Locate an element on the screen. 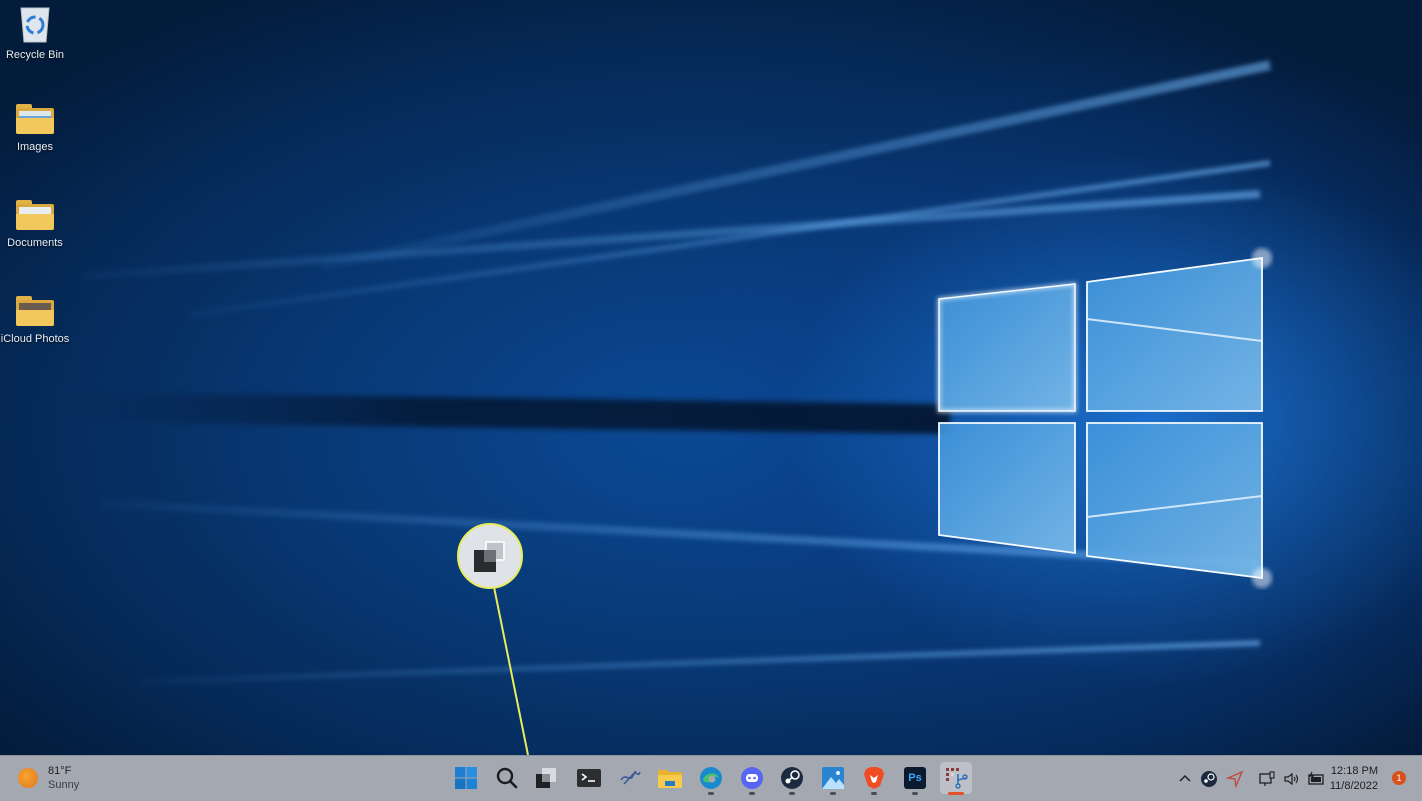 This screenshot has height=801, width=1422. snipping-tool-button is located at coordinates (956, 778).